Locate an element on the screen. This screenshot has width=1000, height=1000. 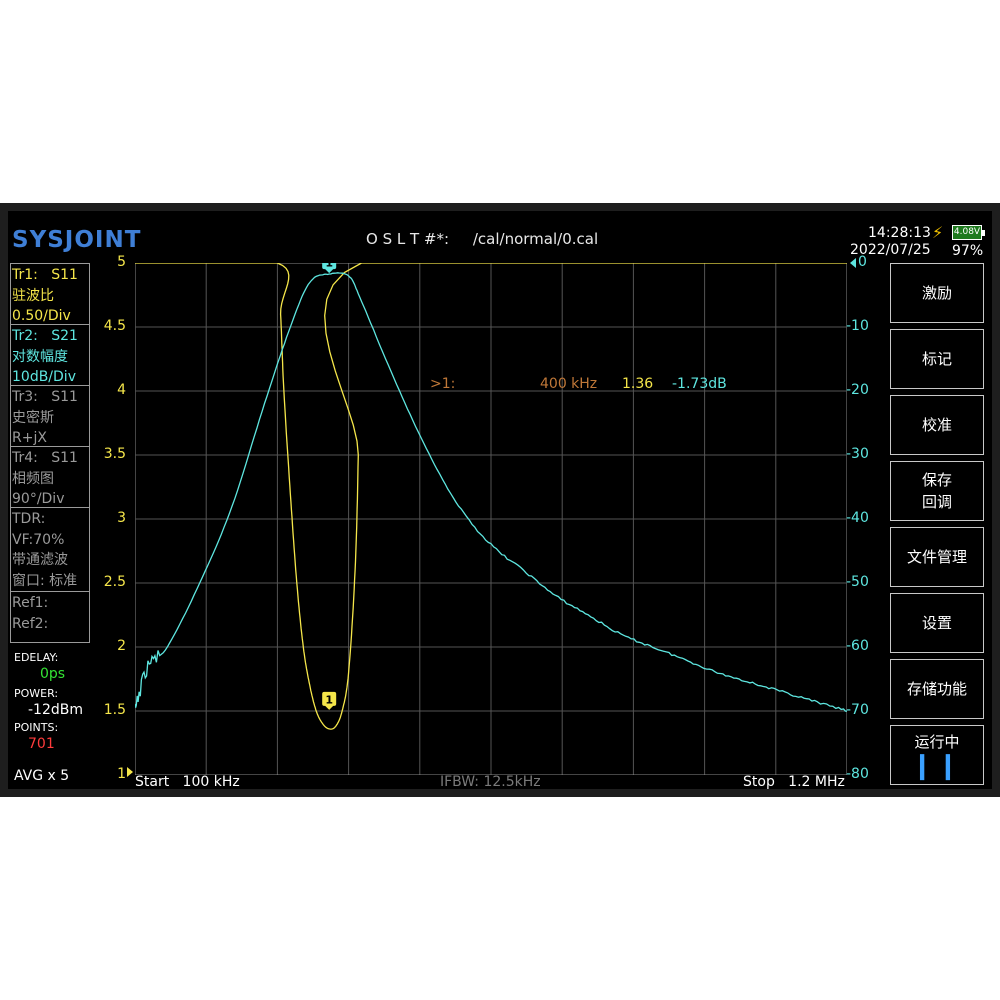
menu-save-recall-button: 保存 回调 is located at coordinates (937, 491).